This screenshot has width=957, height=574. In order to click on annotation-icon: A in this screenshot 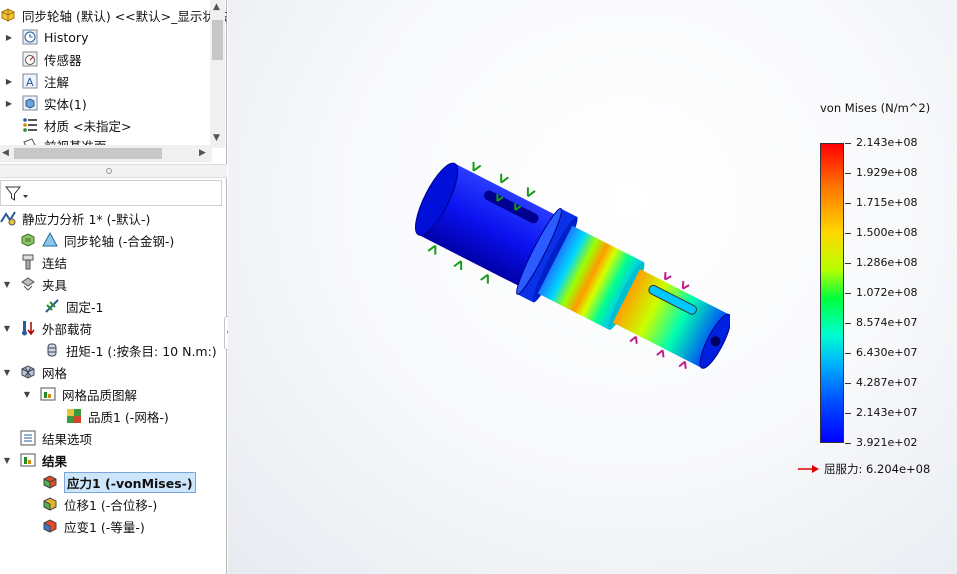, I will do `click(30, 81)`.